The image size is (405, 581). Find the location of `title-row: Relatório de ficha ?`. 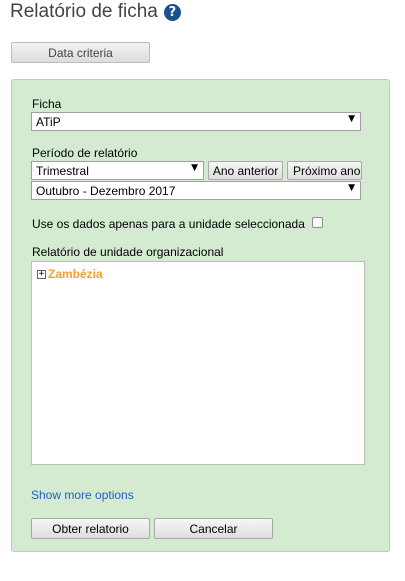

title-row: Relatório de ficha ? is located at coordinates (95, 12).